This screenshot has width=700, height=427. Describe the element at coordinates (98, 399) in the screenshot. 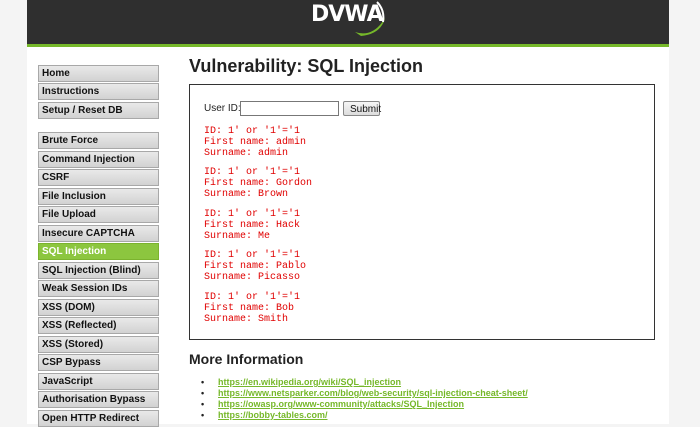

I see `menu-item-authorisation-bypass: Authorisation Bypass` at that location.